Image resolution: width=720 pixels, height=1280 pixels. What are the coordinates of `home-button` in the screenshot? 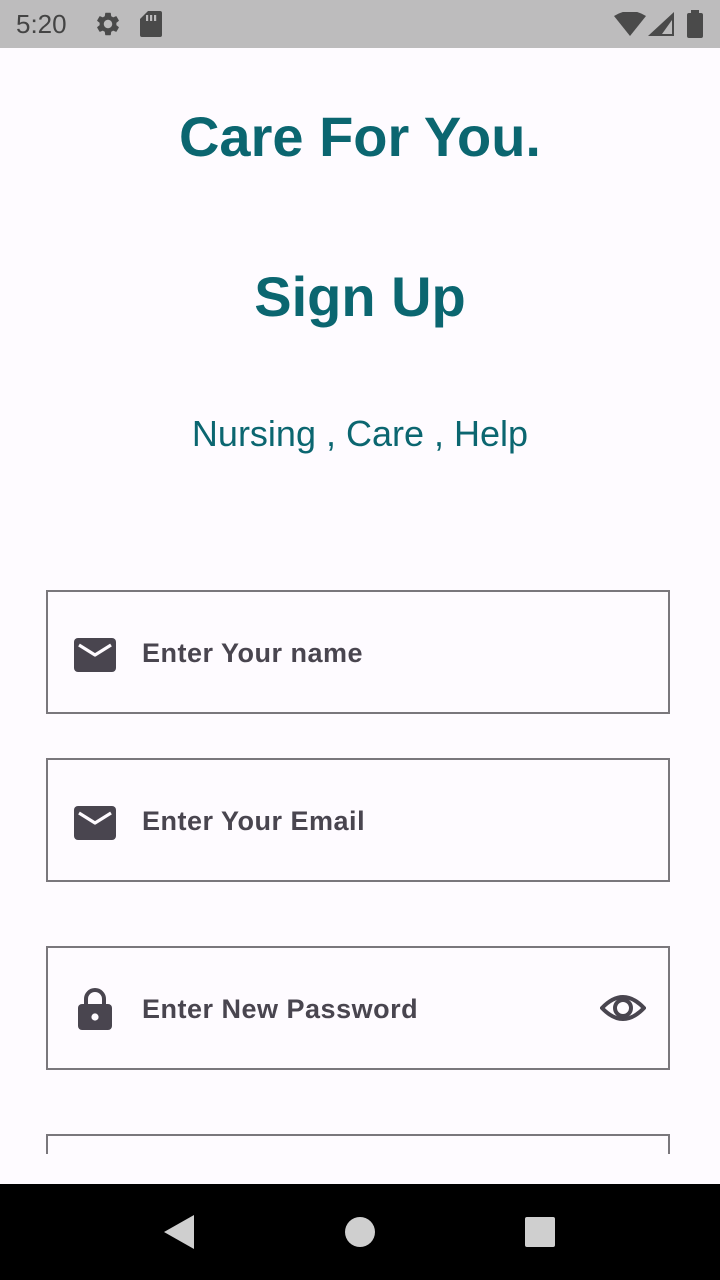 It's located at (360, 1232).